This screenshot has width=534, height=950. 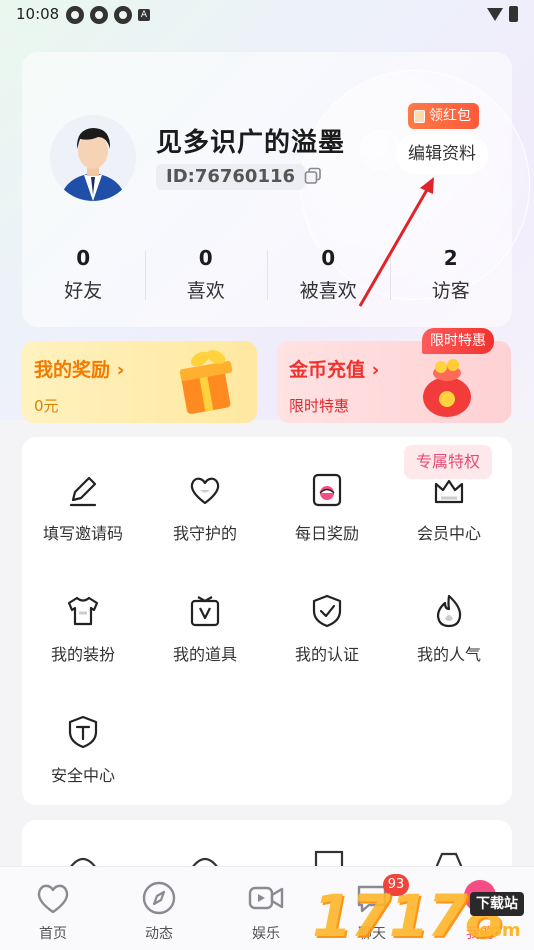 I want to click on grid-label: 填写邀请码, so click(x=82, y=533).